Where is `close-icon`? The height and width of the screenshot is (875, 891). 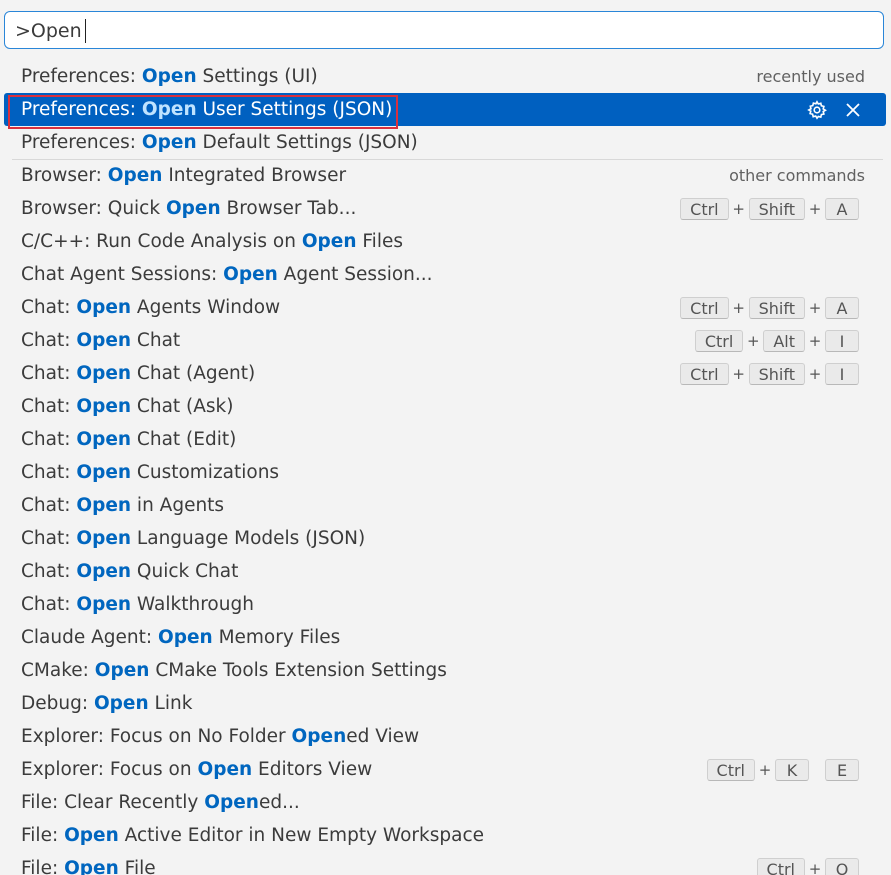 close-icon is located at coordinates (853, 110).